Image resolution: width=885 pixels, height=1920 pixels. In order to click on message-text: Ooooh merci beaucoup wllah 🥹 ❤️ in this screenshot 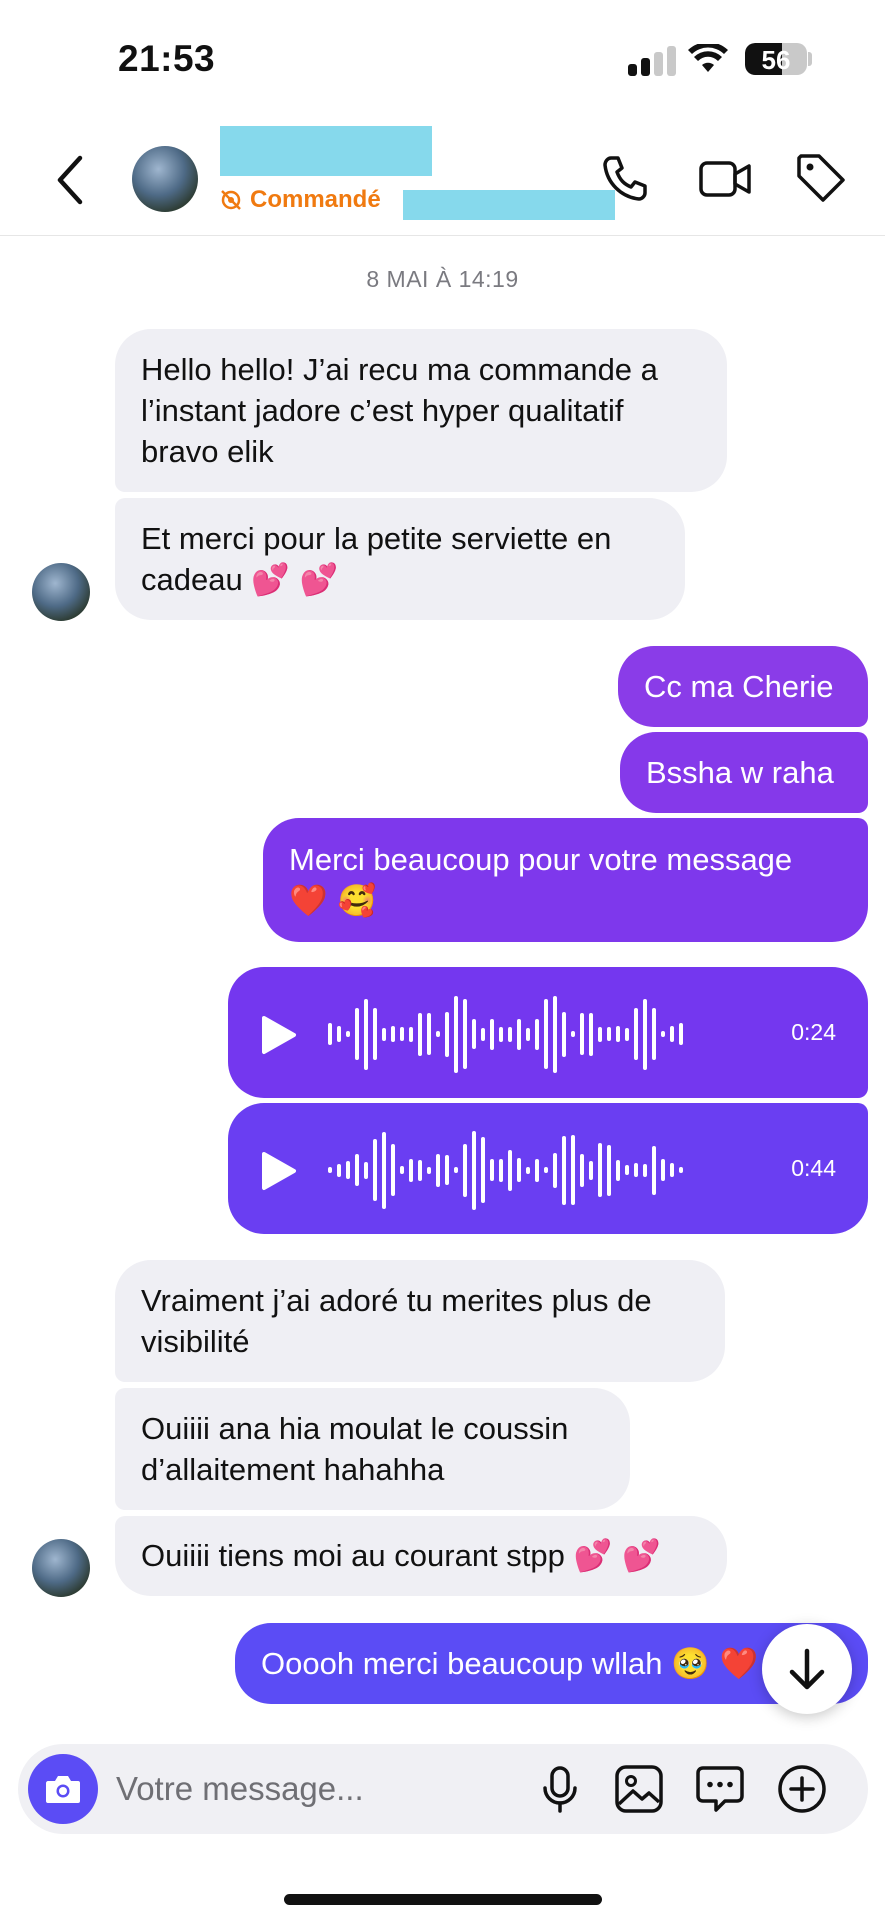, I will do `click(509, 1664)`.